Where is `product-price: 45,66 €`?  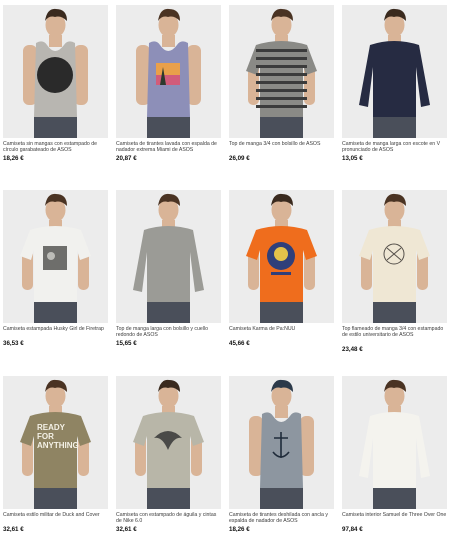 product-price: 45,66 € is located at coordinates (239, 343).